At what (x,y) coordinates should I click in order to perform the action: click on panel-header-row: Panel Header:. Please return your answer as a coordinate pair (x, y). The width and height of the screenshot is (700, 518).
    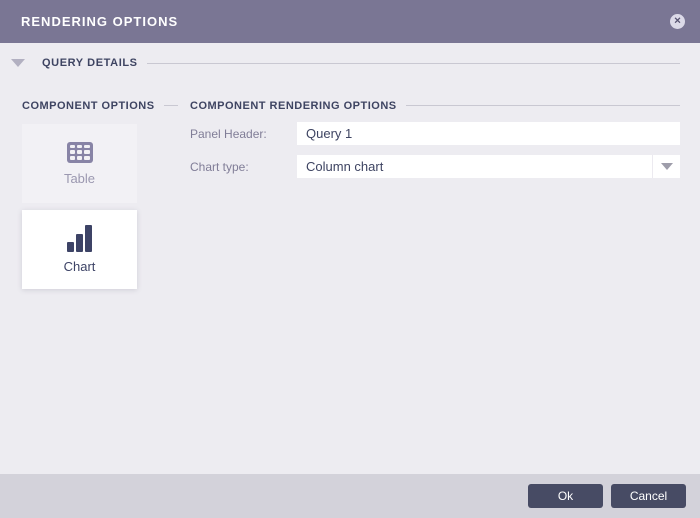
    Looking at the image, I should click on (435, 133).